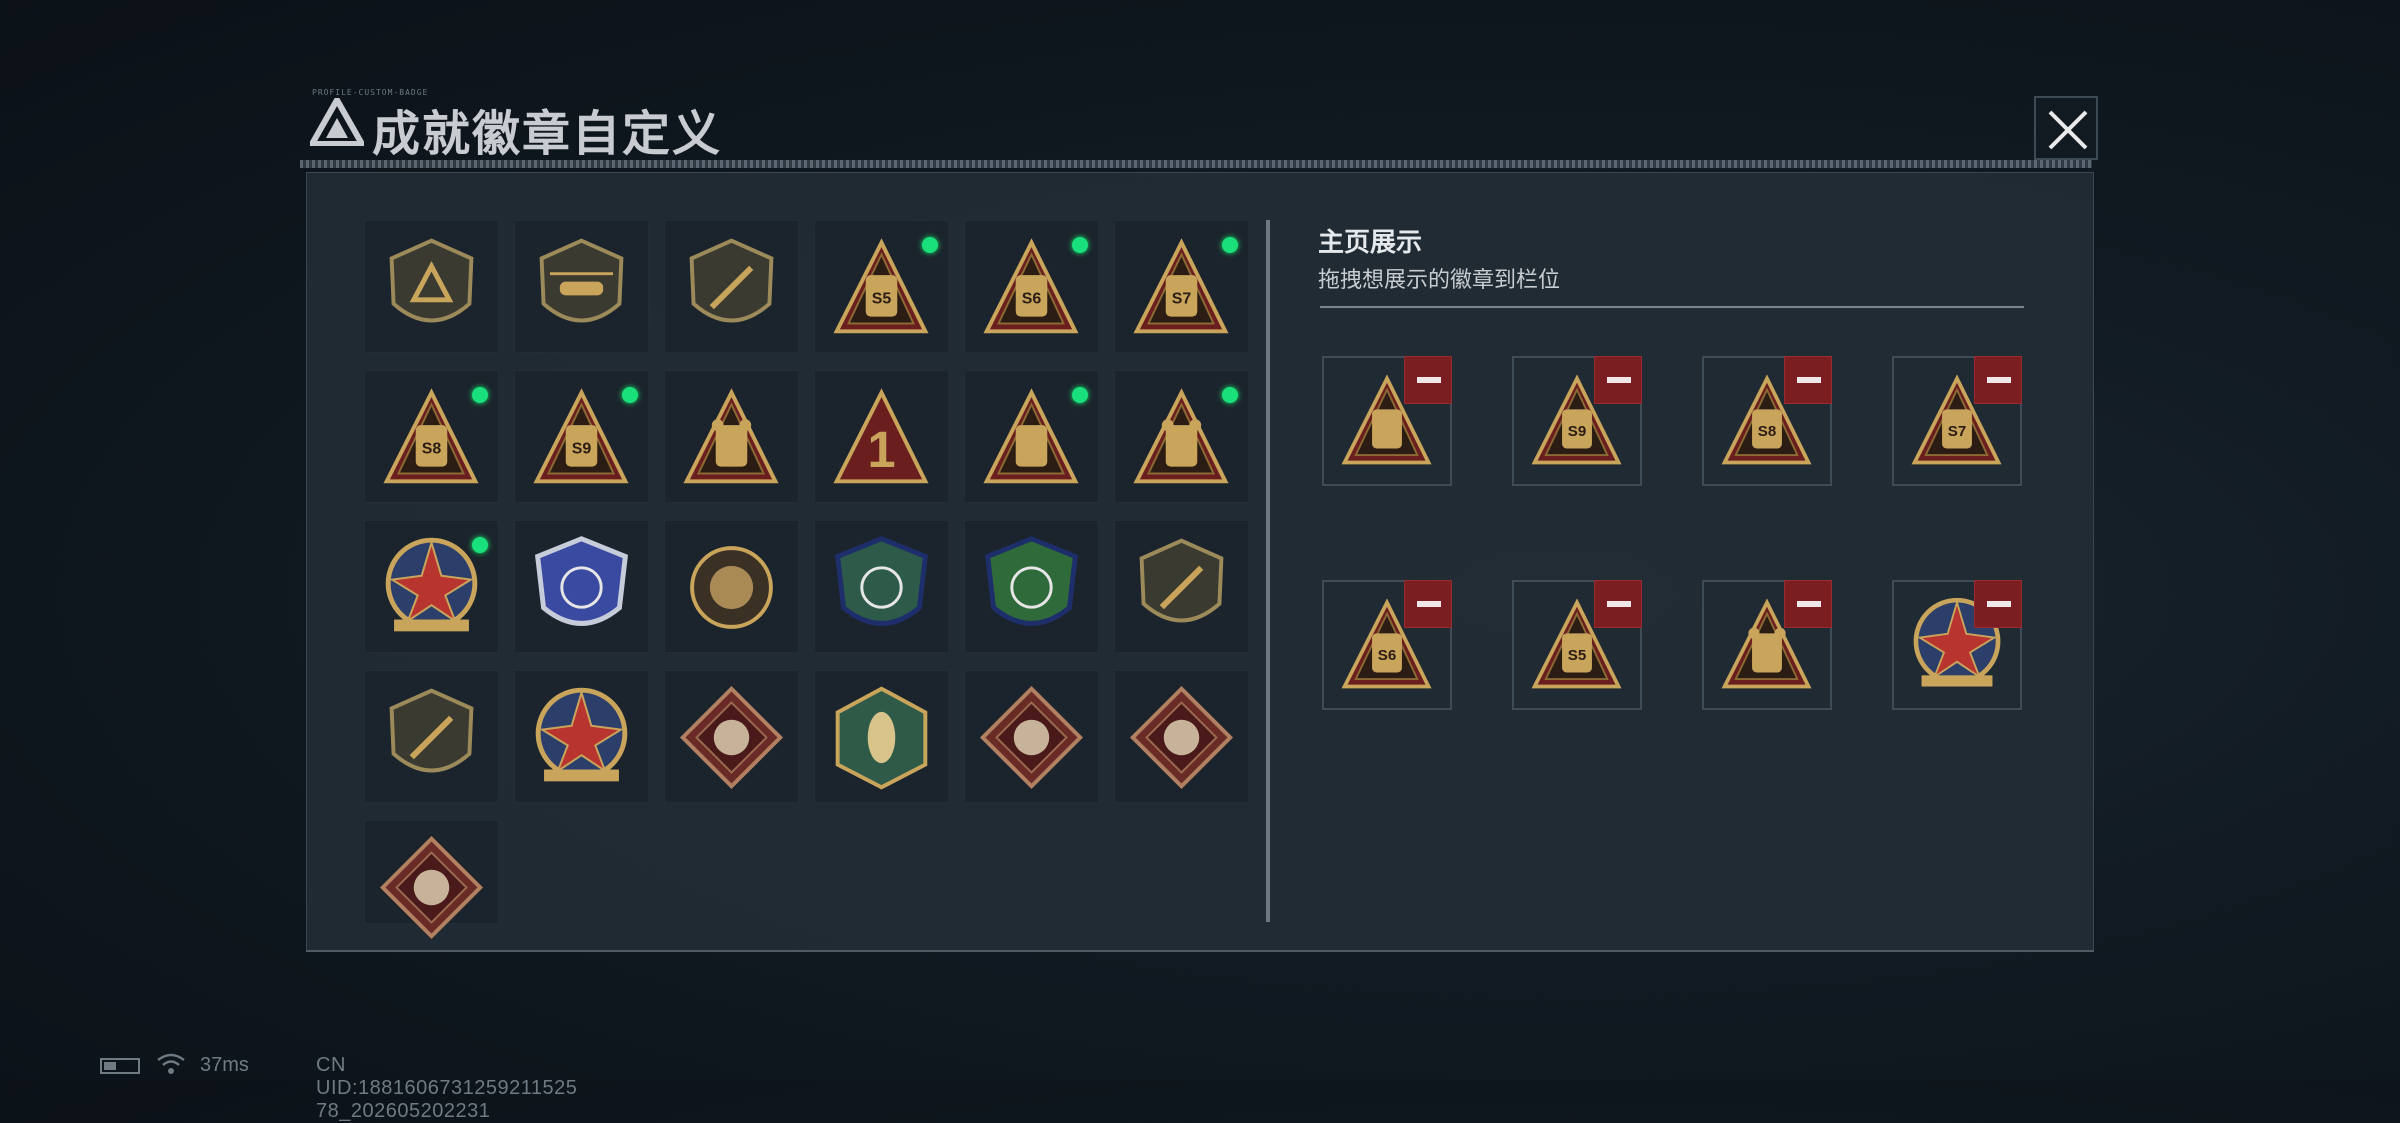 This screenshot has height=1123, width=2400. Describe the element at coordinates (1957, 421) in the screenshot. I see `showcase-slot: S7` at that location.